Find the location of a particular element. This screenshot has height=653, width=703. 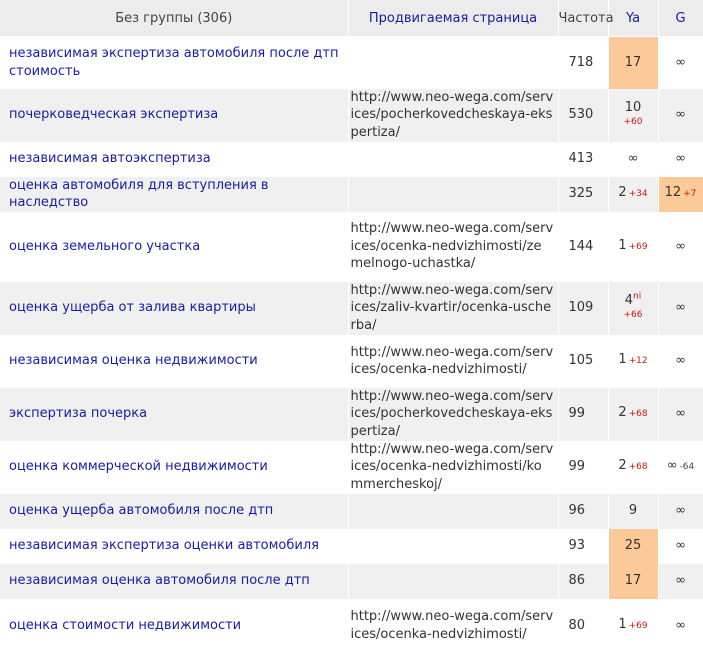

frequency-value: 530 is located at coordinates (583, 115).